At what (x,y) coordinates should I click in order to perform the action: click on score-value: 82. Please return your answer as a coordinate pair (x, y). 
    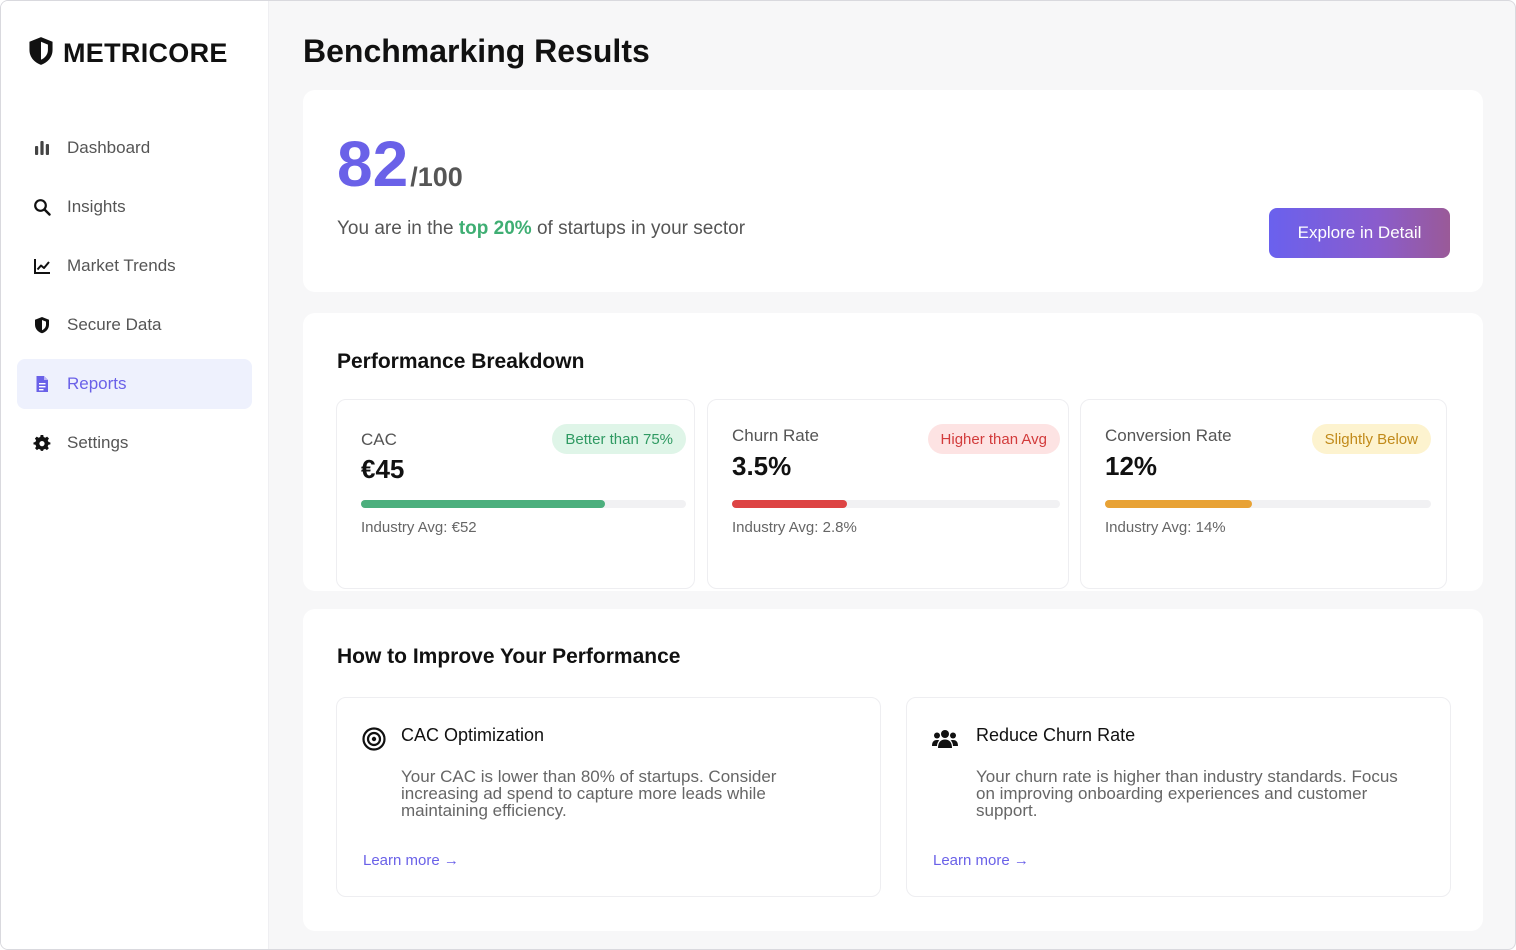
    Looking at the image, I should click on (373, 164).